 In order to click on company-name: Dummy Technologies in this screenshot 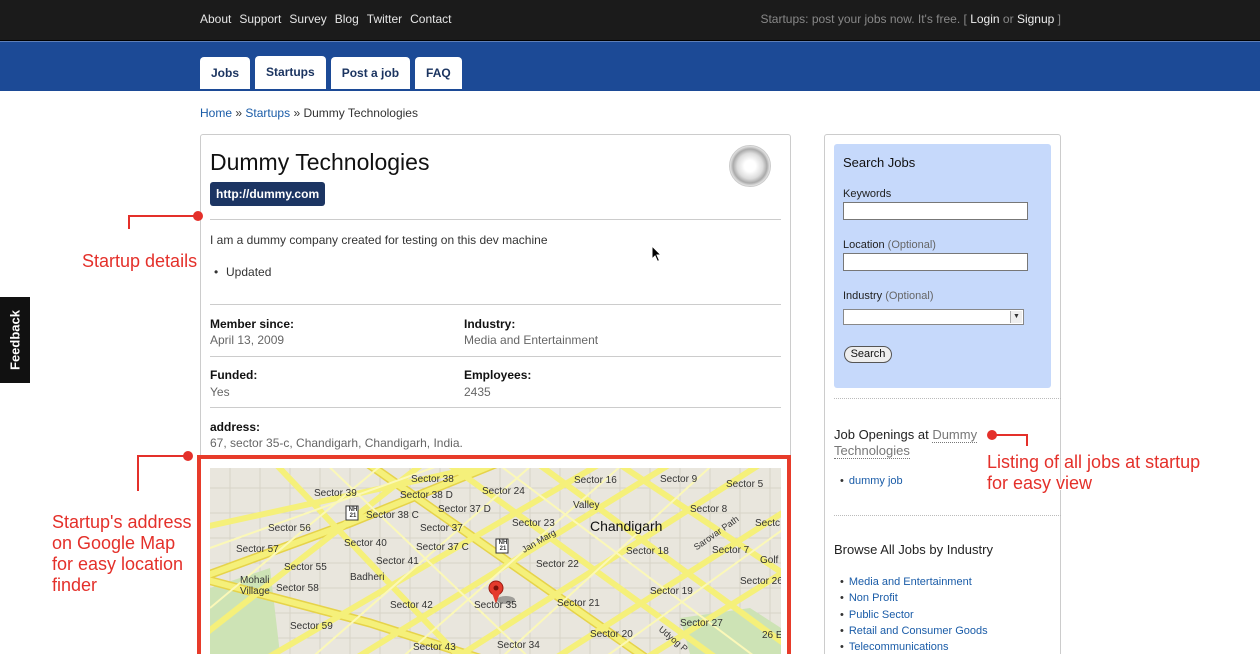, I will do `click(320, 162)`.